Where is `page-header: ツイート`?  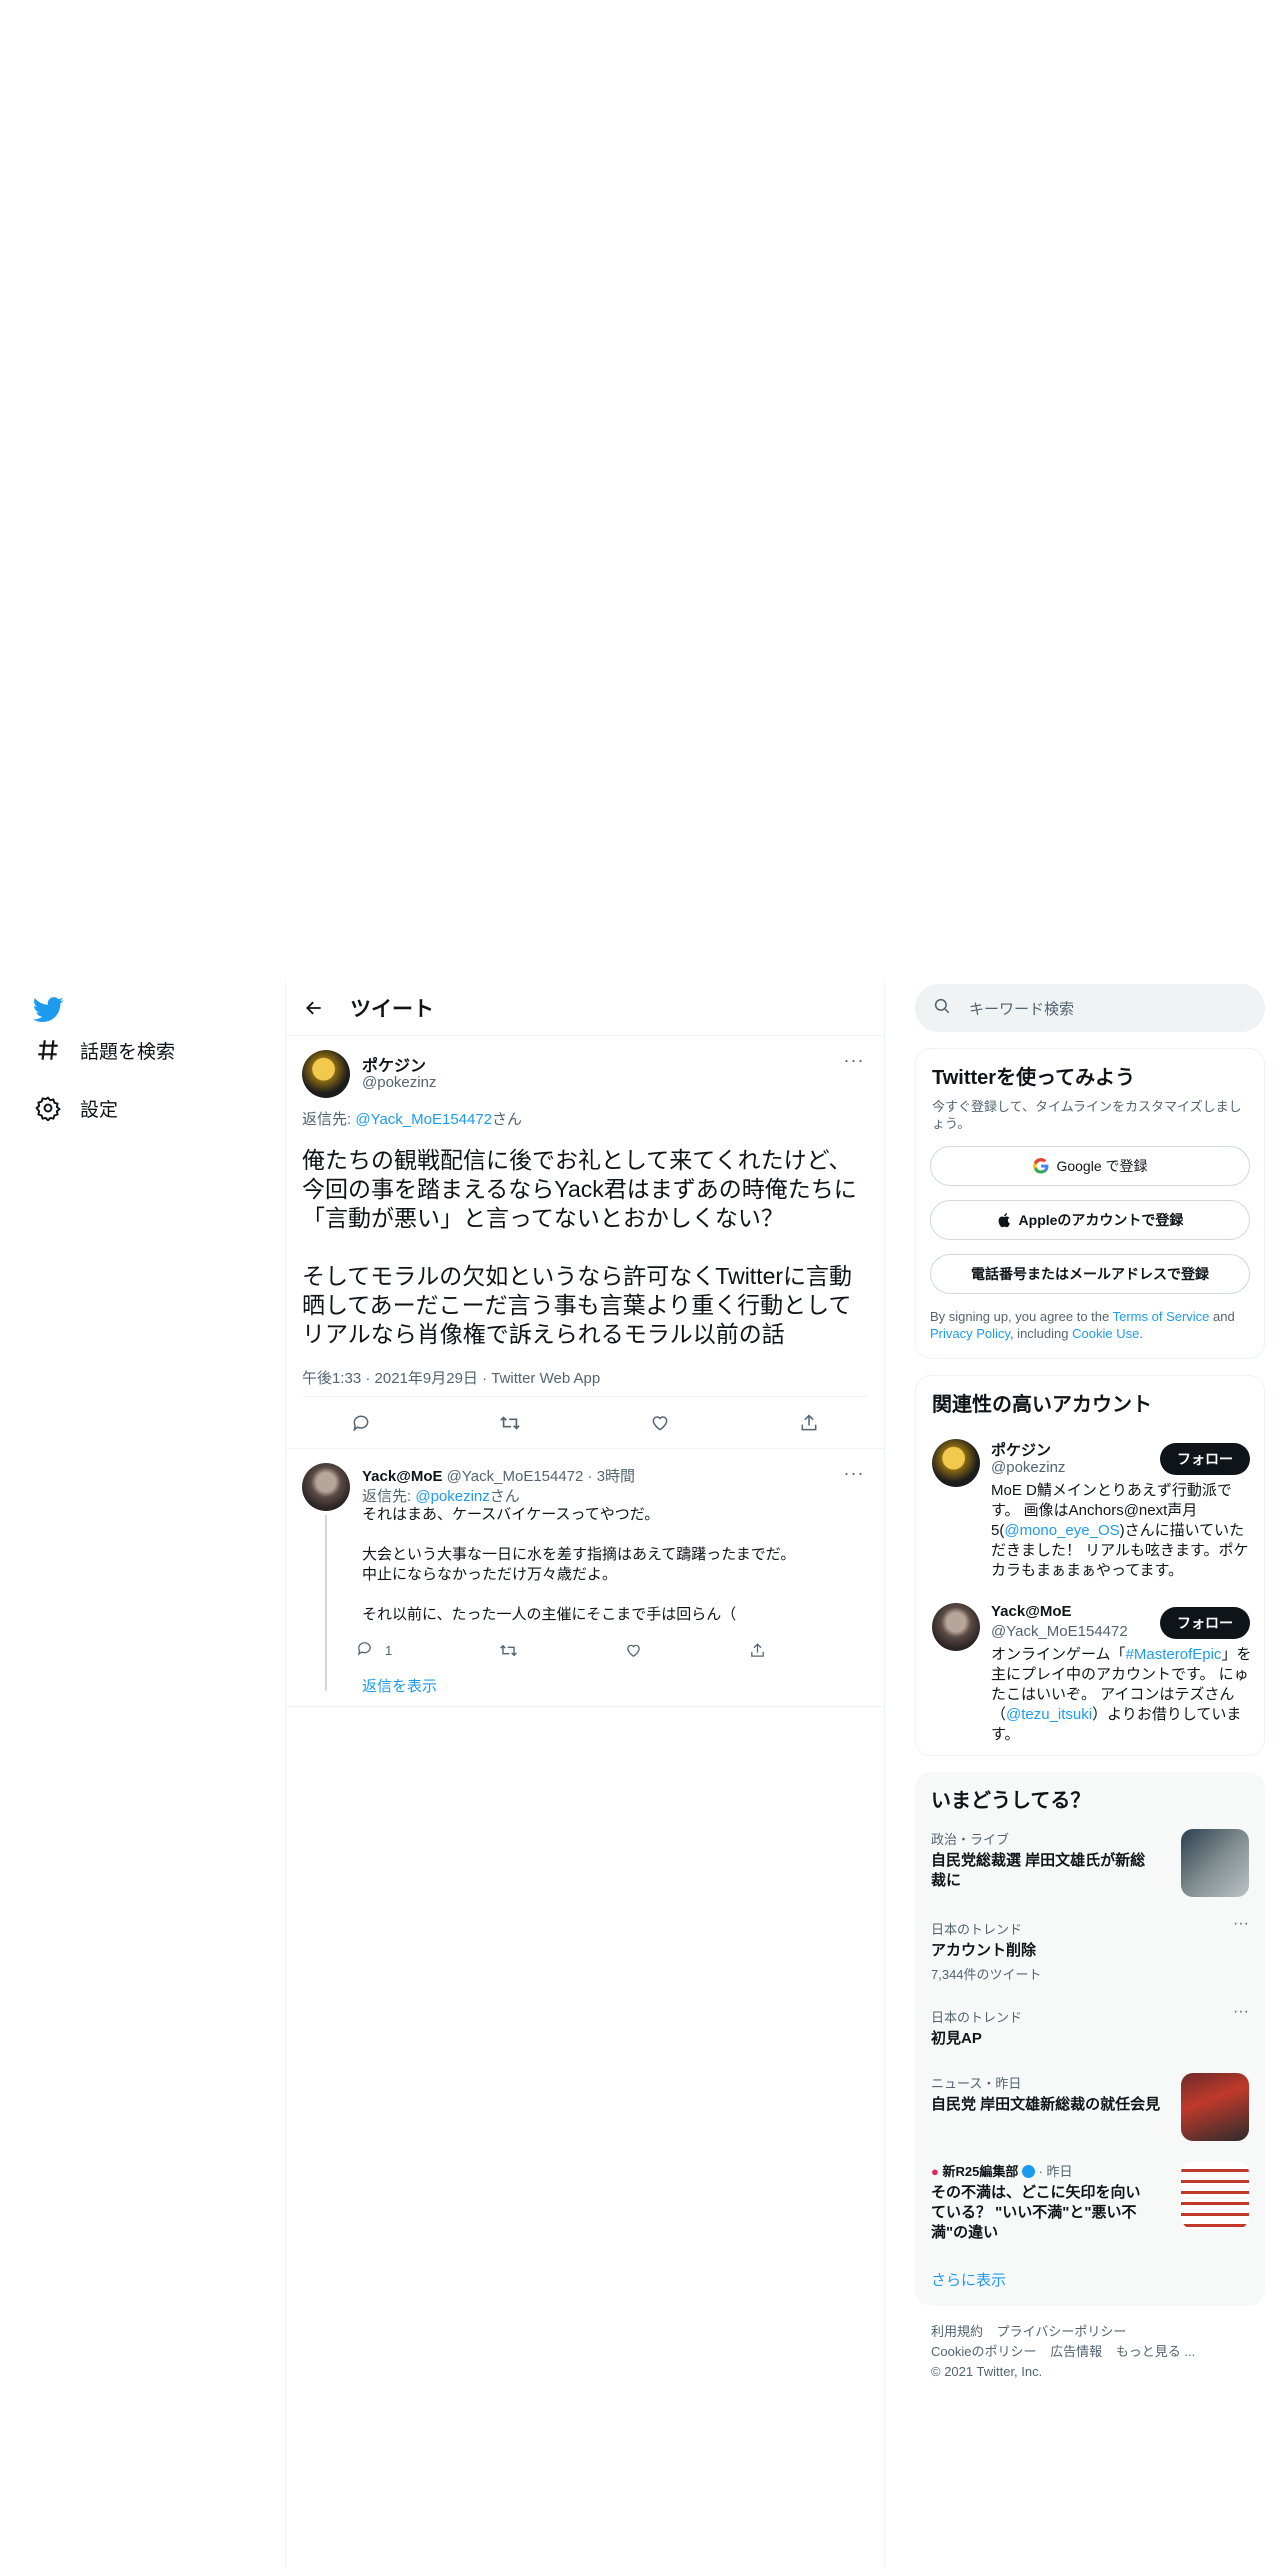
page-header: ツイート is located at coordinates (585, 1008).